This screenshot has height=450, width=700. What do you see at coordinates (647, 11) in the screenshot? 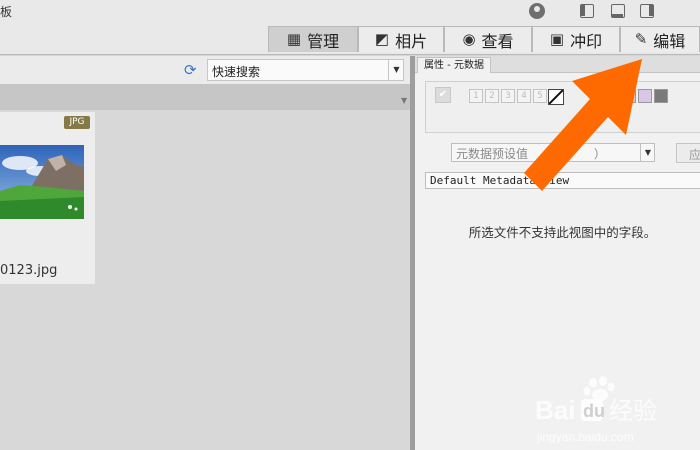
I see `right-panel-toggle-icon` at bounding box center [647, 11].